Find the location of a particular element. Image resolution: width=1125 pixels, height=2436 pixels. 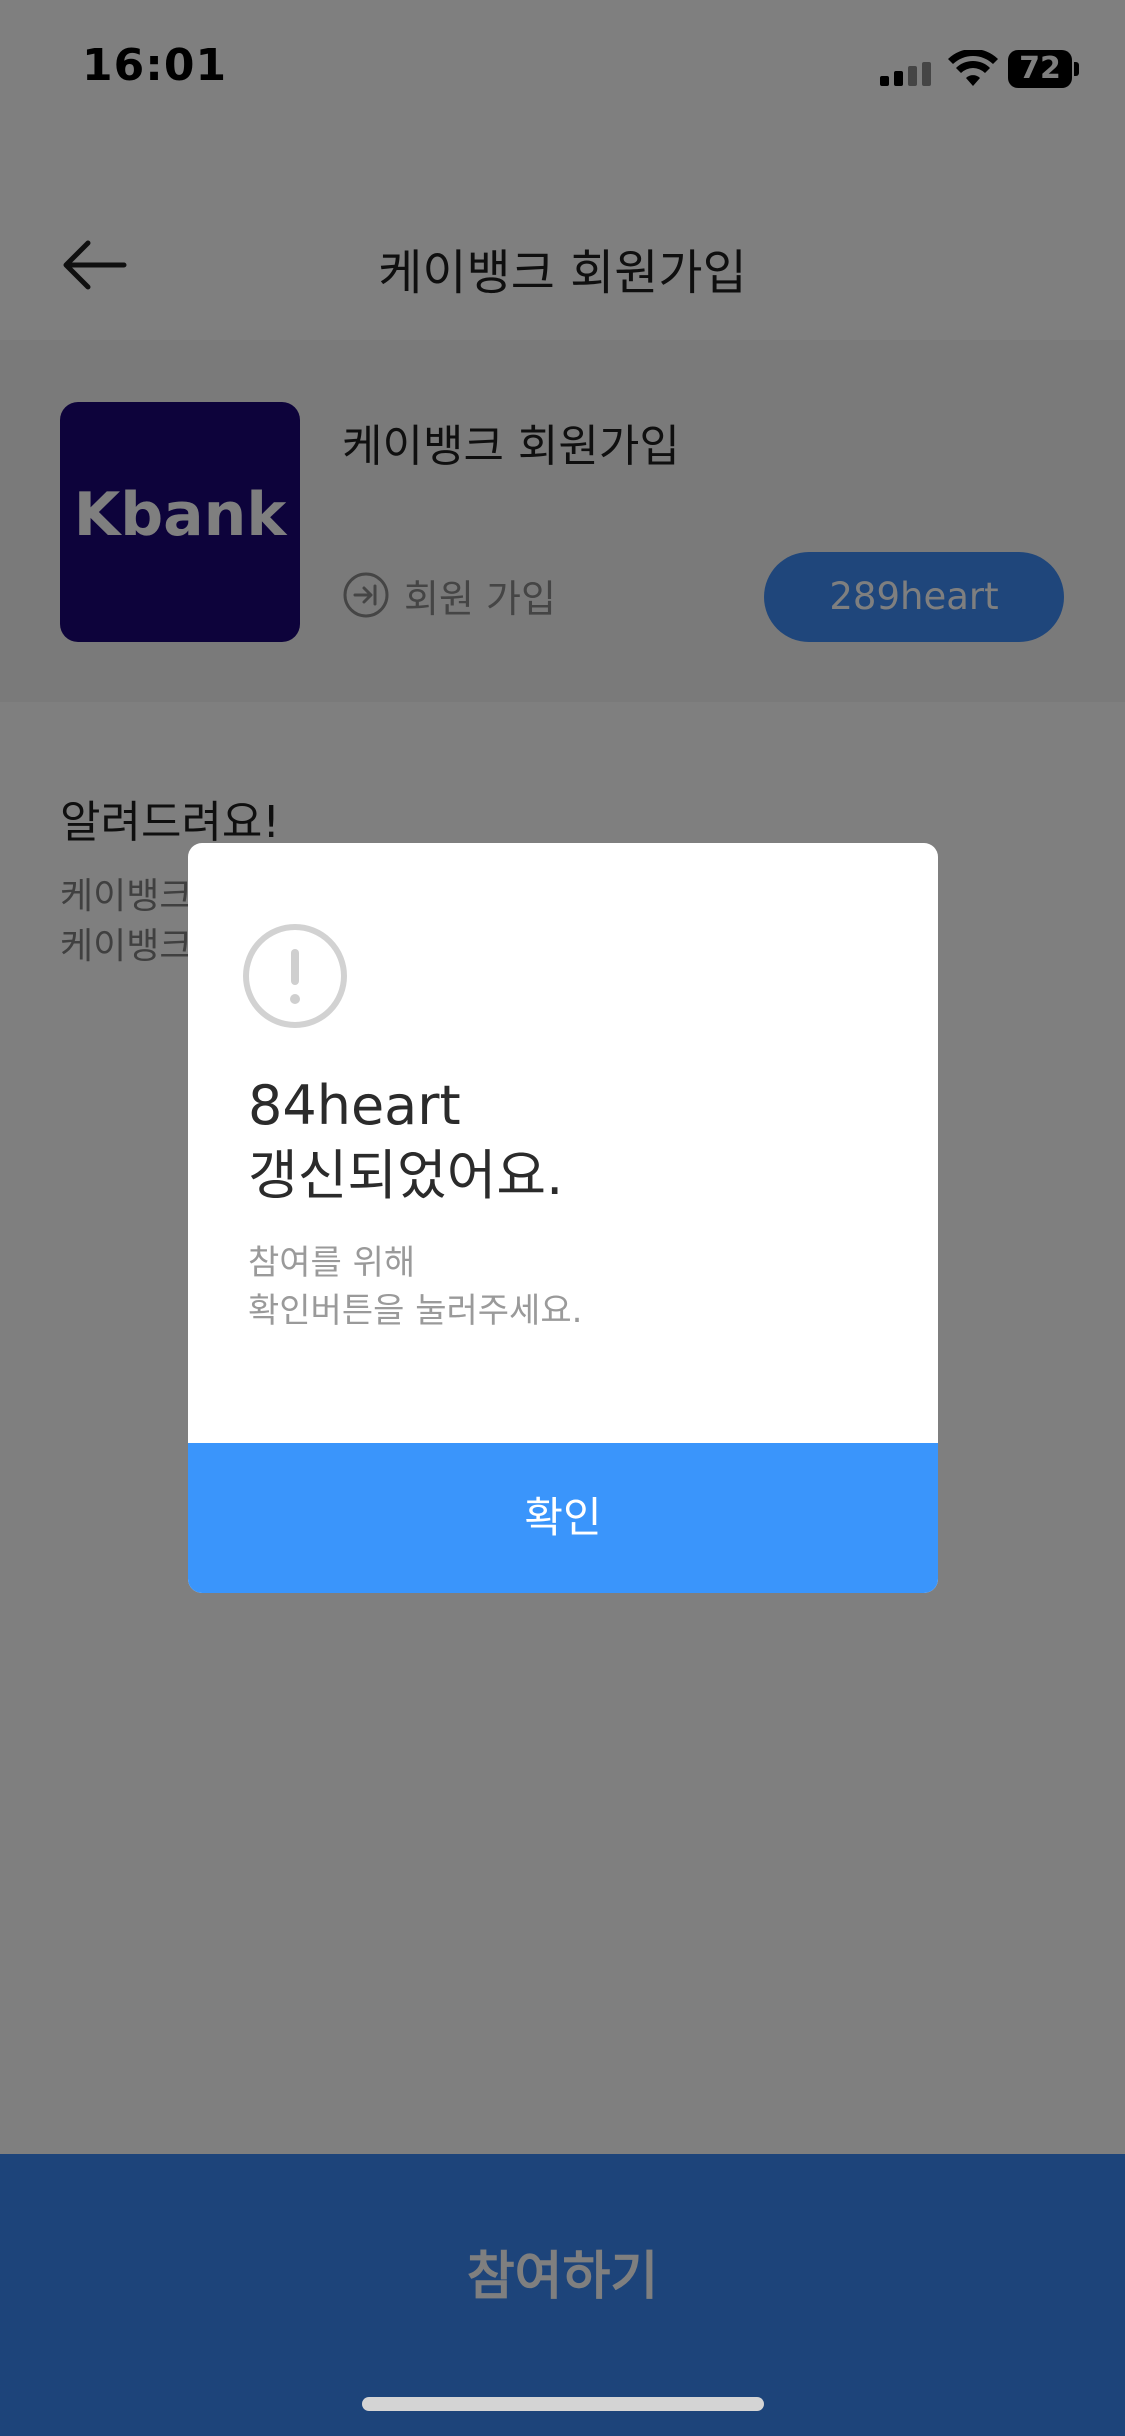

dialog-desc-line2: 확인버튼을 눌러주세요. is located at coordinates (415, 1311).